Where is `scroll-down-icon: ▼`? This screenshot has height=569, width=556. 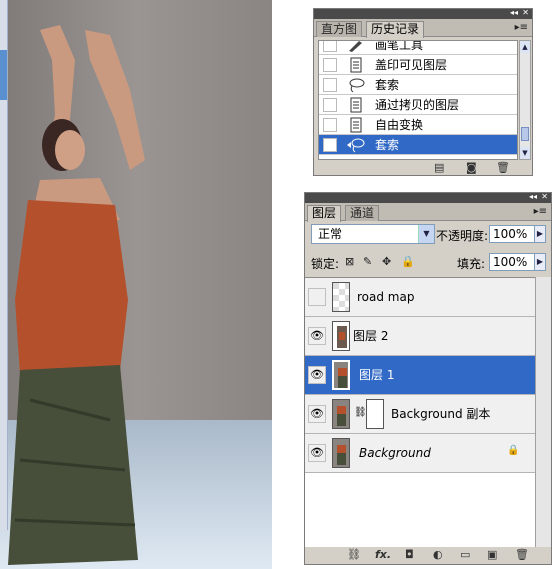 scroll-down-icon: ▼ is located at coordinates (525, 153).